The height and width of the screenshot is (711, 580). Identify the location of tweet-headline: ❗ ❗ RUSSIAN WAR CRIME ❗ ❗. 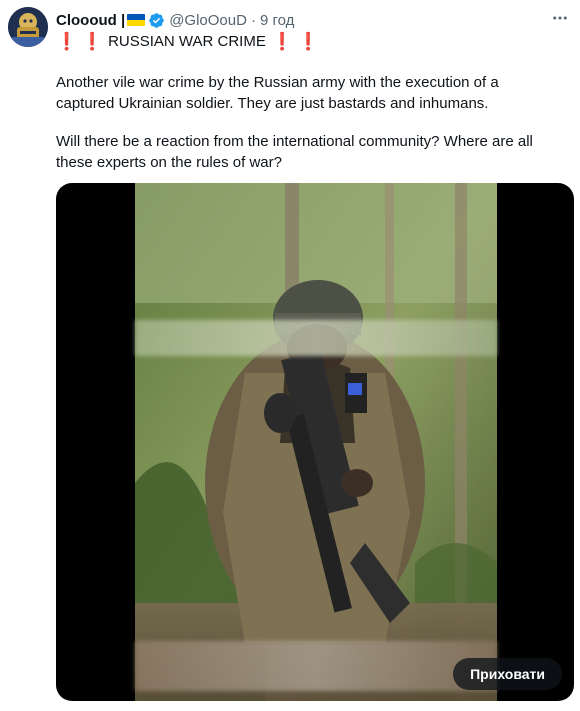
(189, 42).